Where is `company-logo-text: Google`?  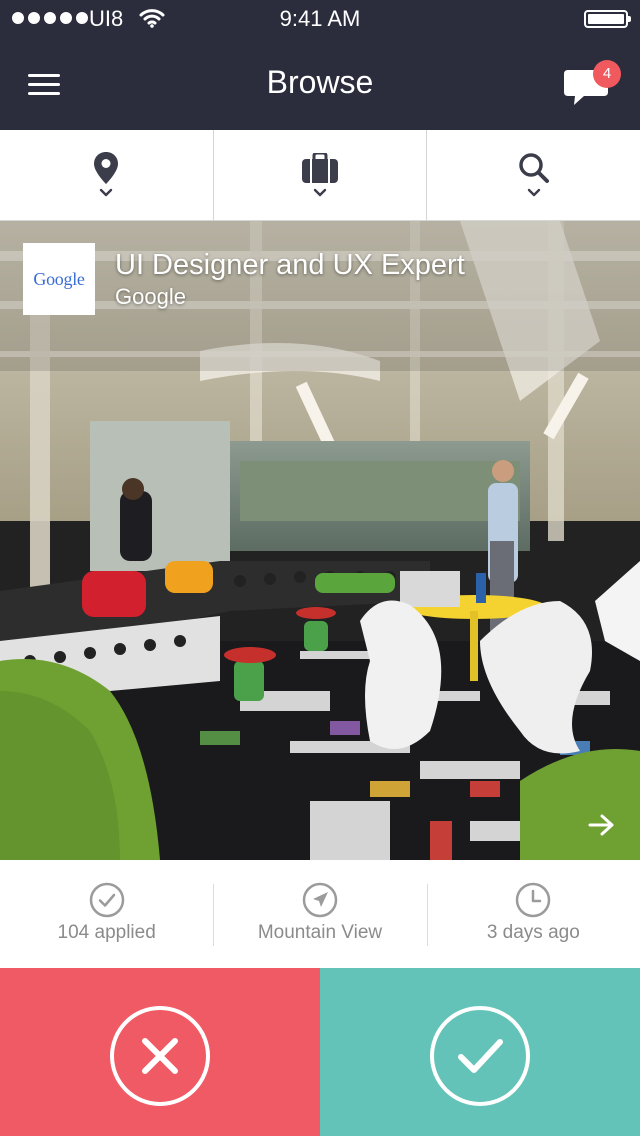
company-logo-text: Google is located at coordinates (59, 279).